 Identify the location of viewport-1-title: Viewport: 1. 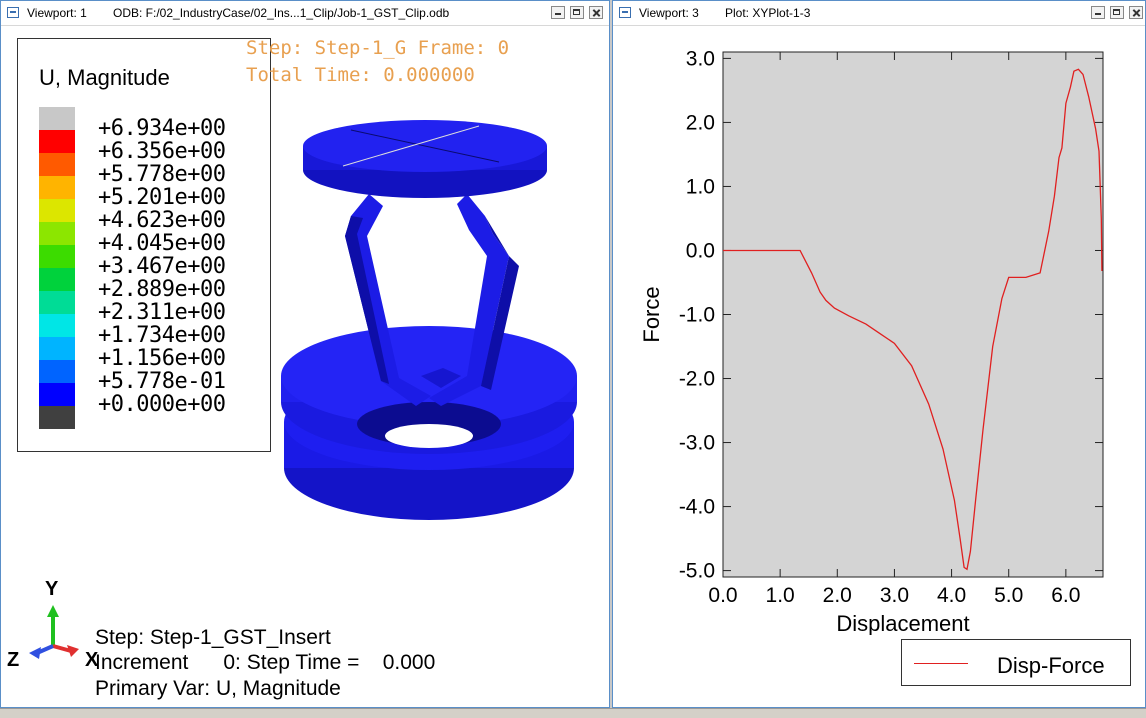
(57, 13).